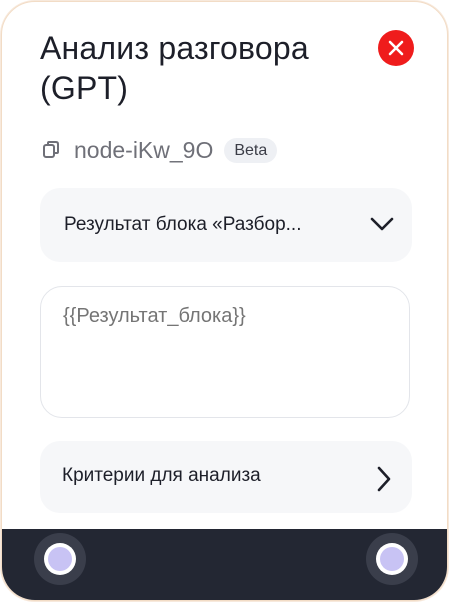 This screenshot has height=602, width=449. What do you see at coordinates (251, 150) in the screenshot?
I see `beta-badge: Beta` at bounding box center [251, 150].